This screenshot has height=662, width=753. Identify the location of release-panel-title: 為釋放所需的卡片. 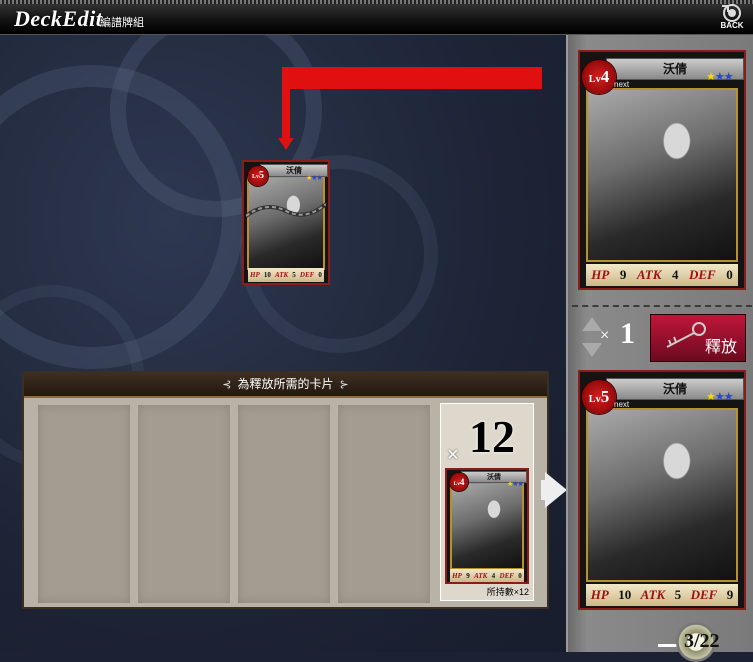
(285, 384).